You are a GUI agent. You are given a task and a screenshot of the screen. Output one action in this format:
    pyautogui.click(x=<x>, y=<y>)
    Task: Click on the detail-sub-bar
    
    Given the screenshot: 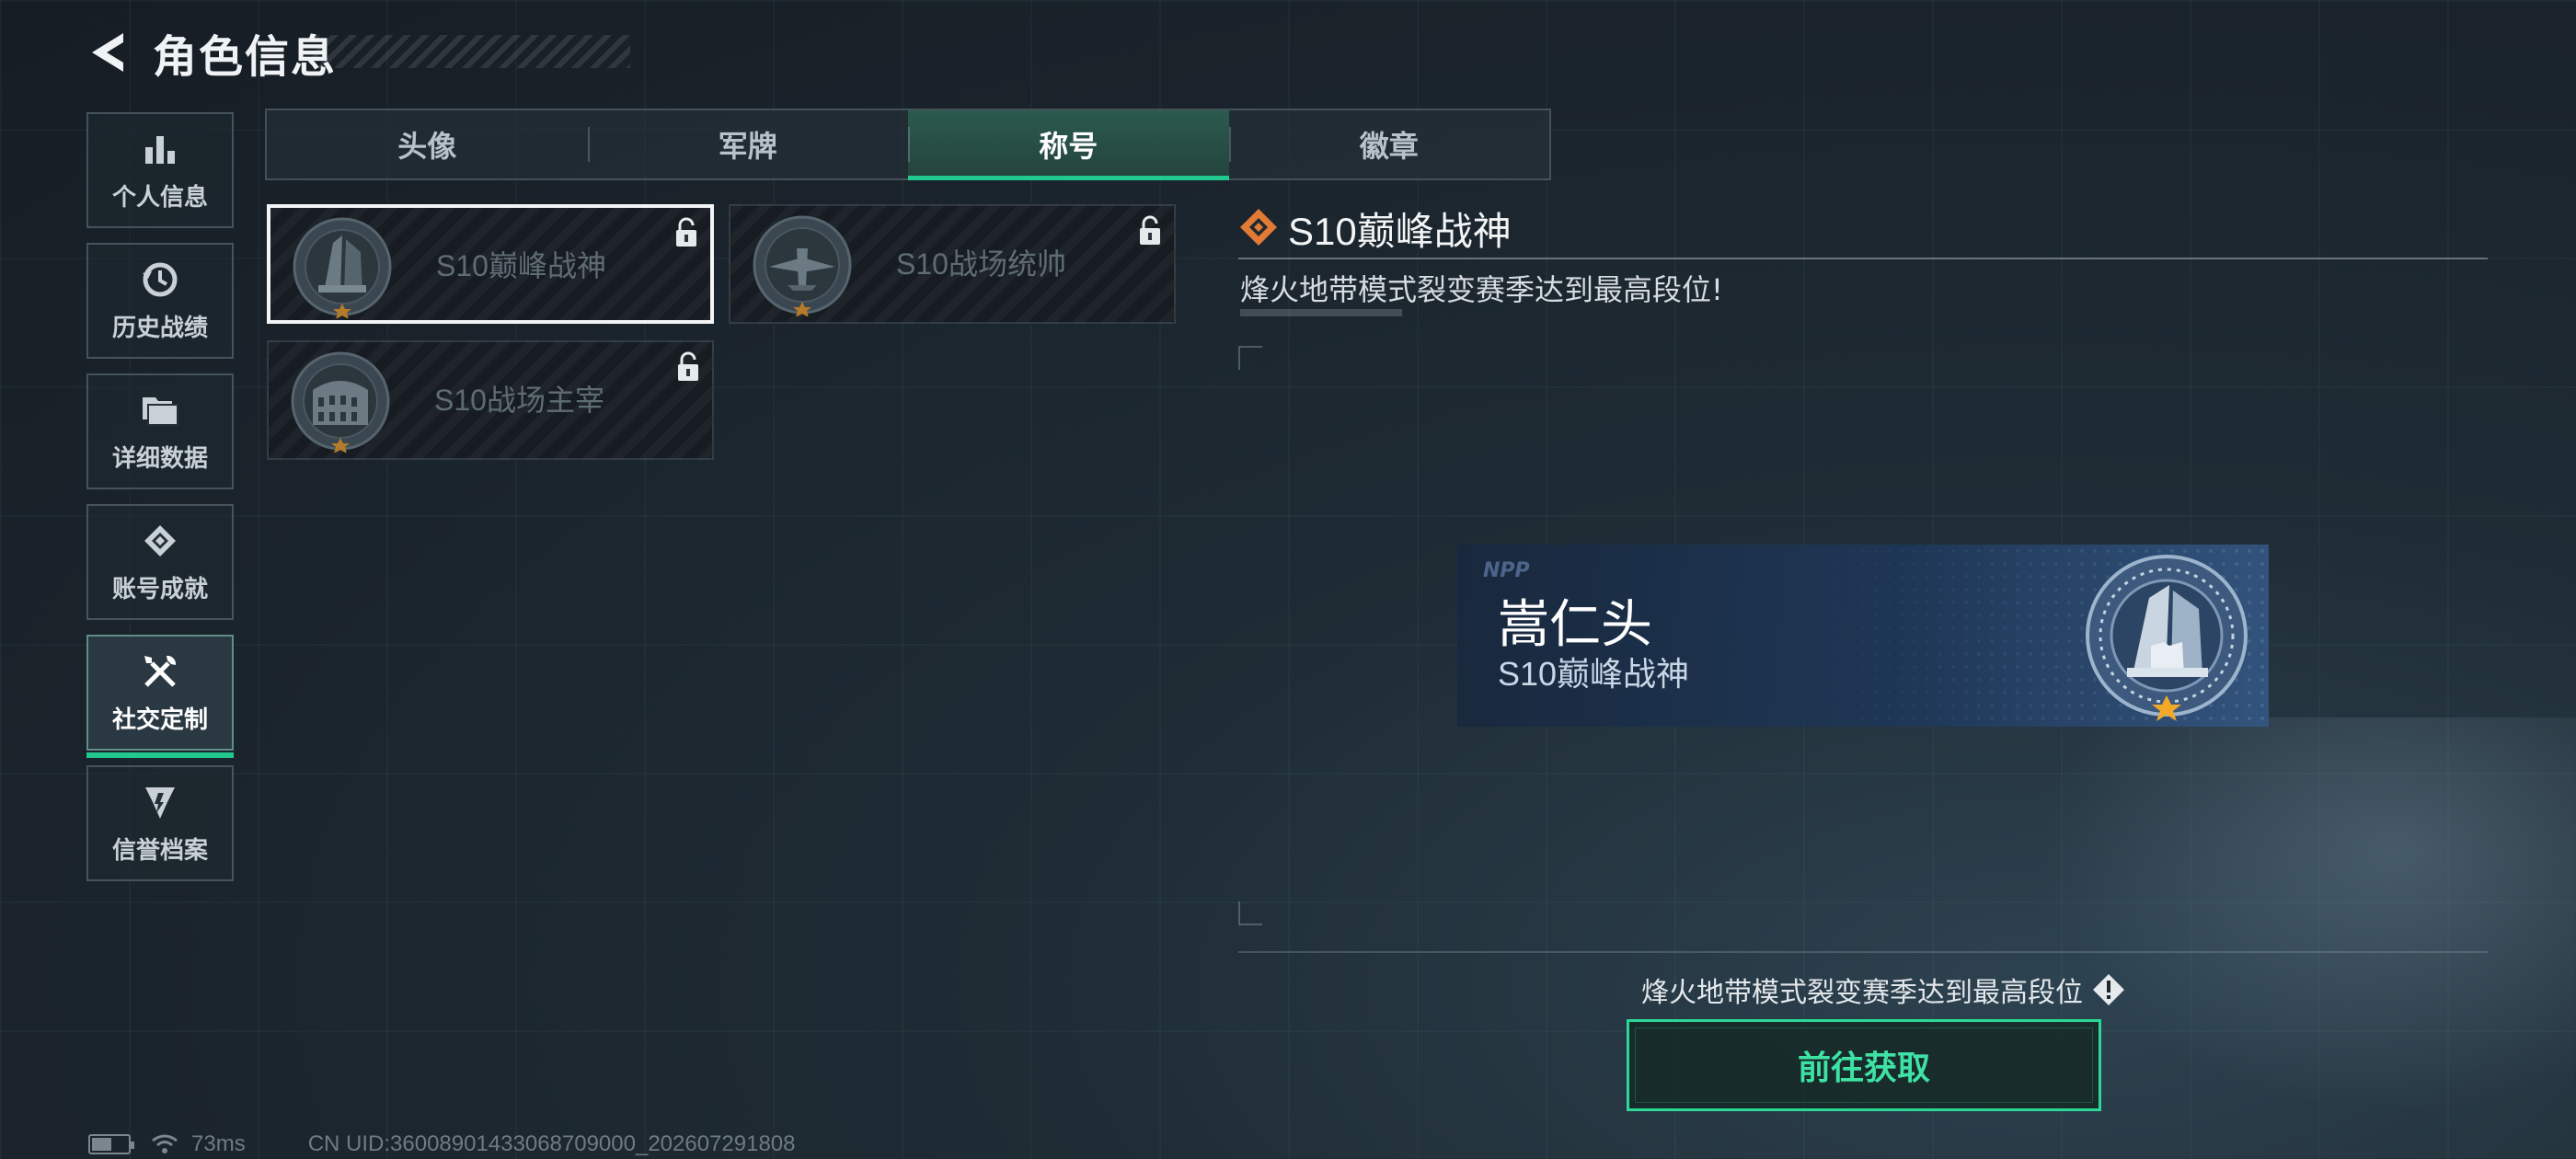 What is the action you would take?
    pyautogui.click(x=1321, y=312)
    